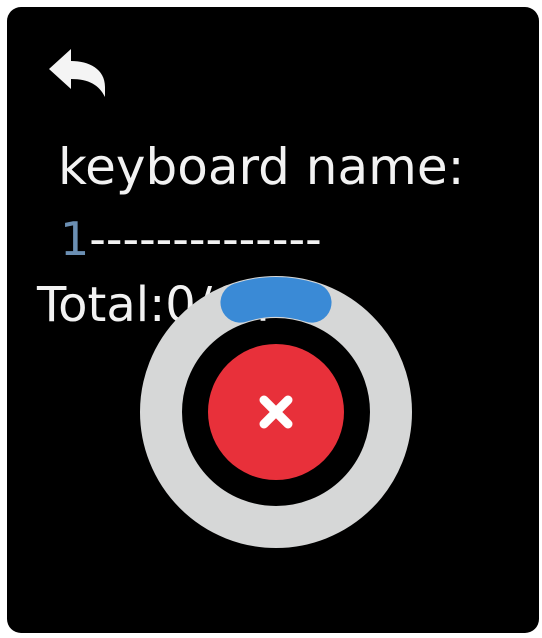  I want to click on back-button, so click(78, 72).